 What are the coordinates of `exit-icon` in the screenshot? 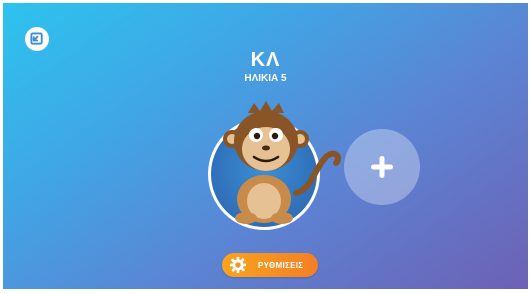 It's located at (36, 38).